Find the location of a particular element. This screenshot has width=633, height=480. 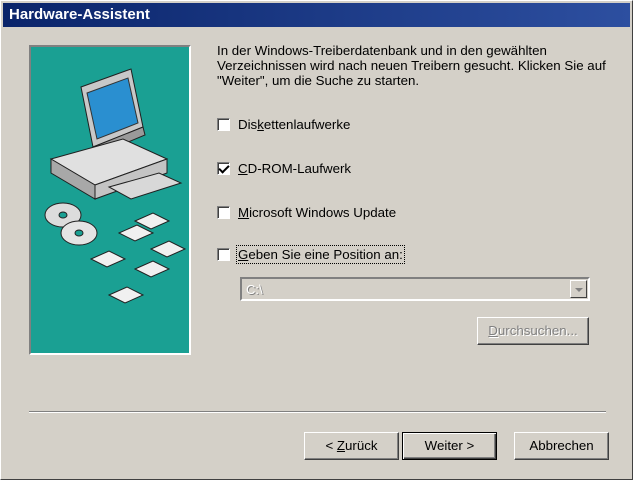

option-cdrom-drive: CD-ROM-Laufwerk is located at coordinates (284, 168).